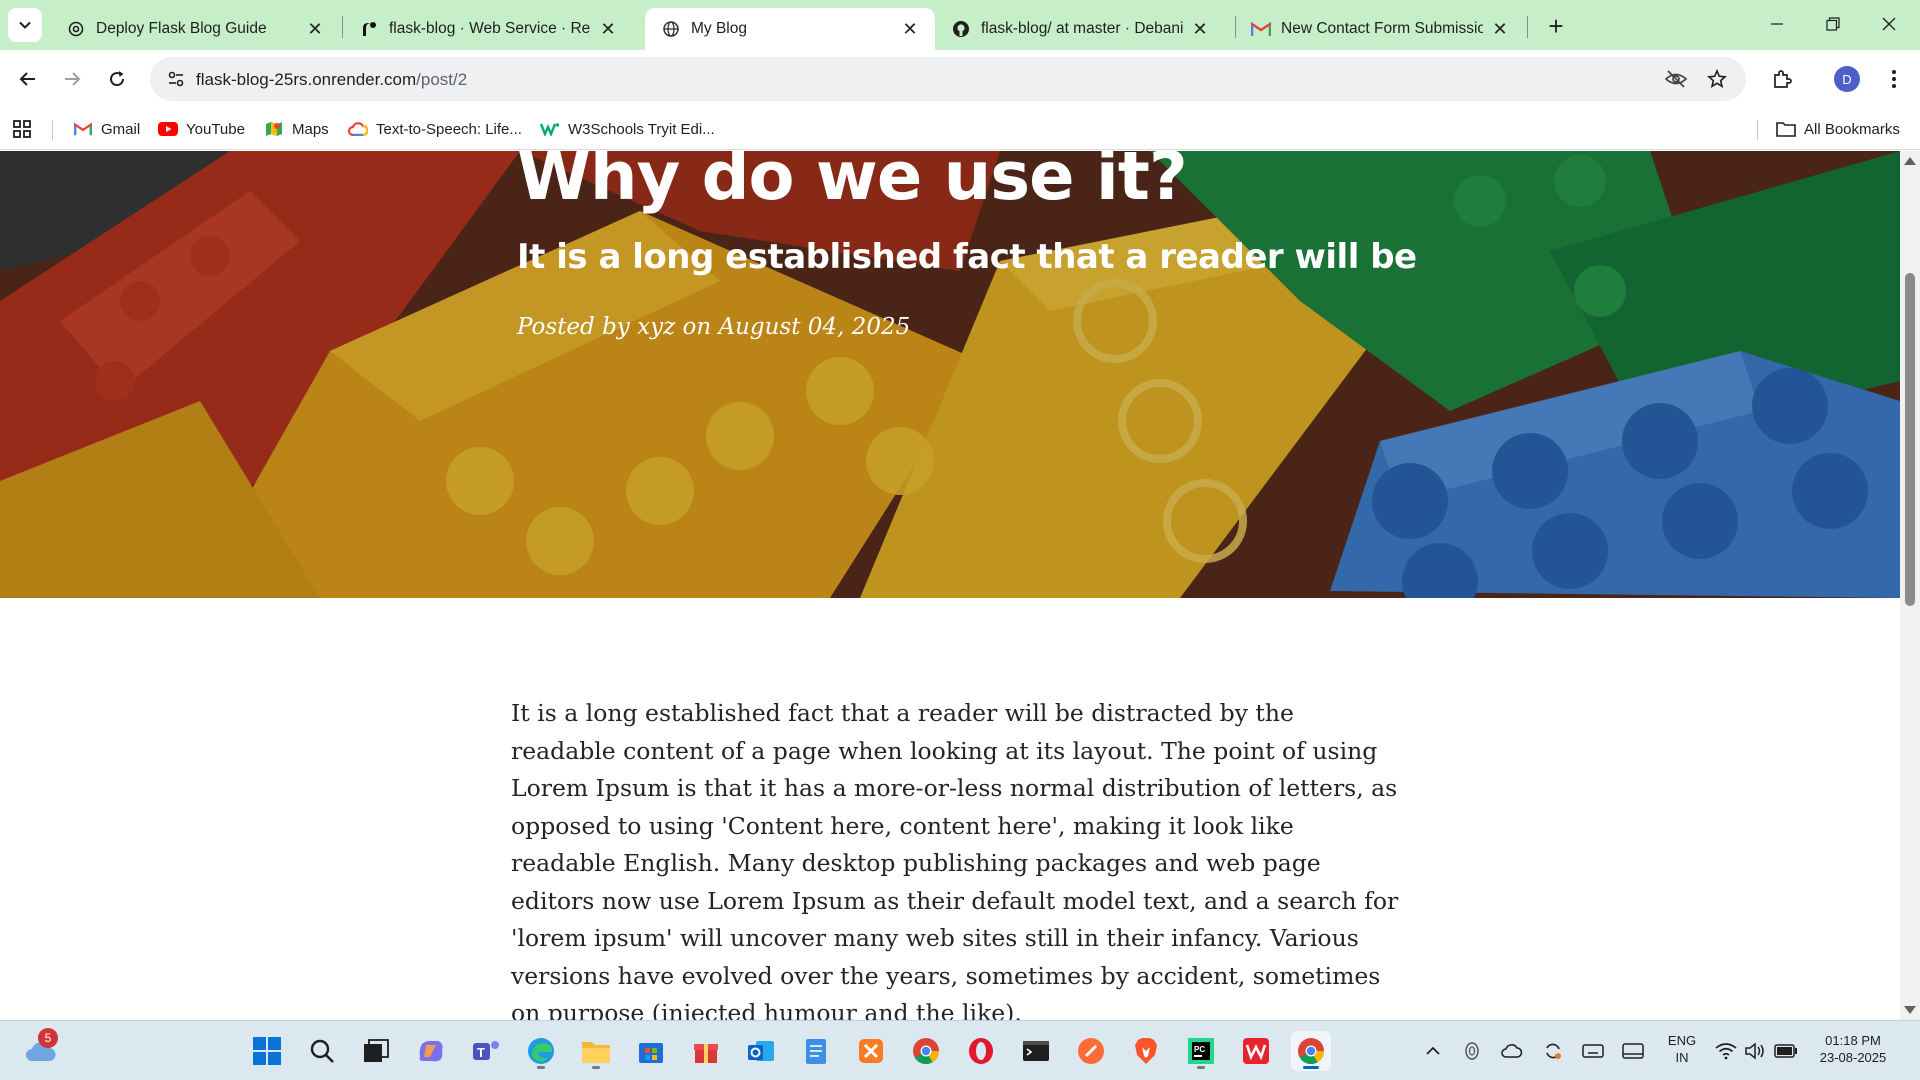 Image resolution: width=1920 pixels, height=1080 pixels. What do you see at coordinates (706, 1051) in the screenshot?
I see `gift-app` at bounding box center [706, 1051].